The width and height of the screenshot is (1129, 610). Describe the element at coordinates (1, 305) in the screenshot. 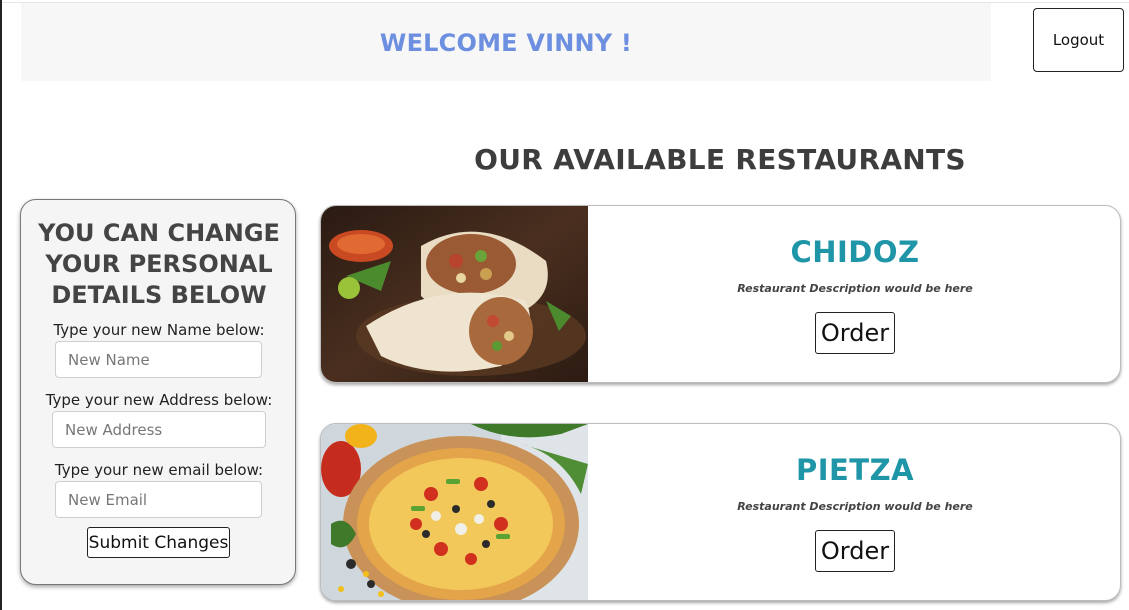

I see `window-edge` at that location.